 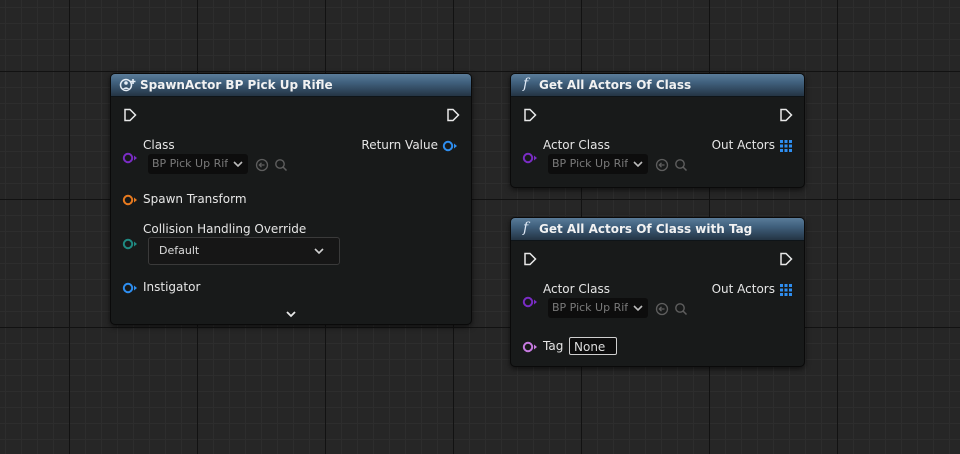 What do you see at coordinates (179, 250) in the screenshot?
I see `collision-handling-value: Default` at bounding box center [179, 250].